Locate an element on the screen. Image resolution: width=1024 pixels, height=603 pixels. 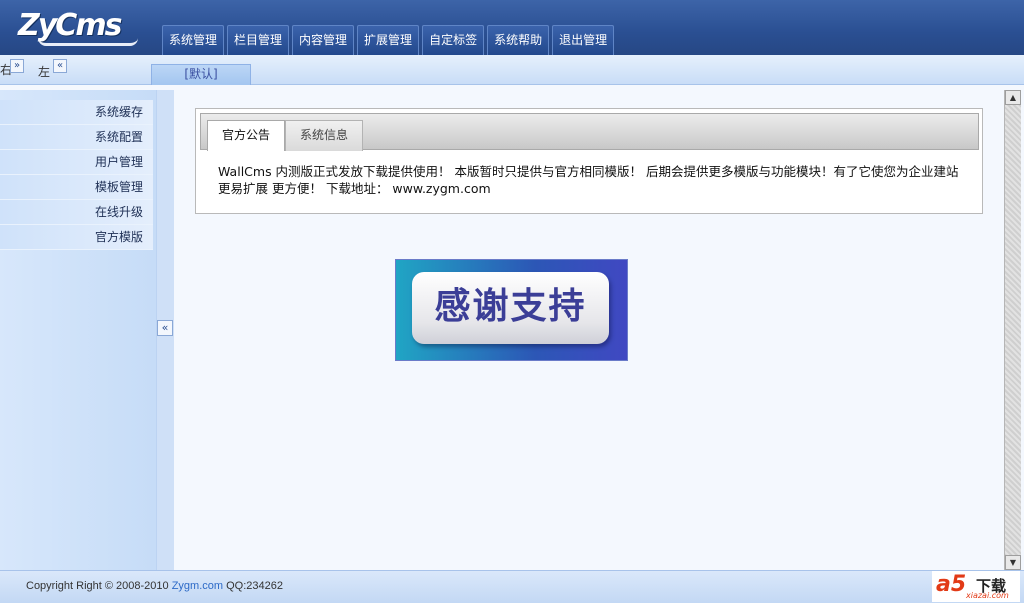
logo-swoosh is located at coordinates (88, 42).